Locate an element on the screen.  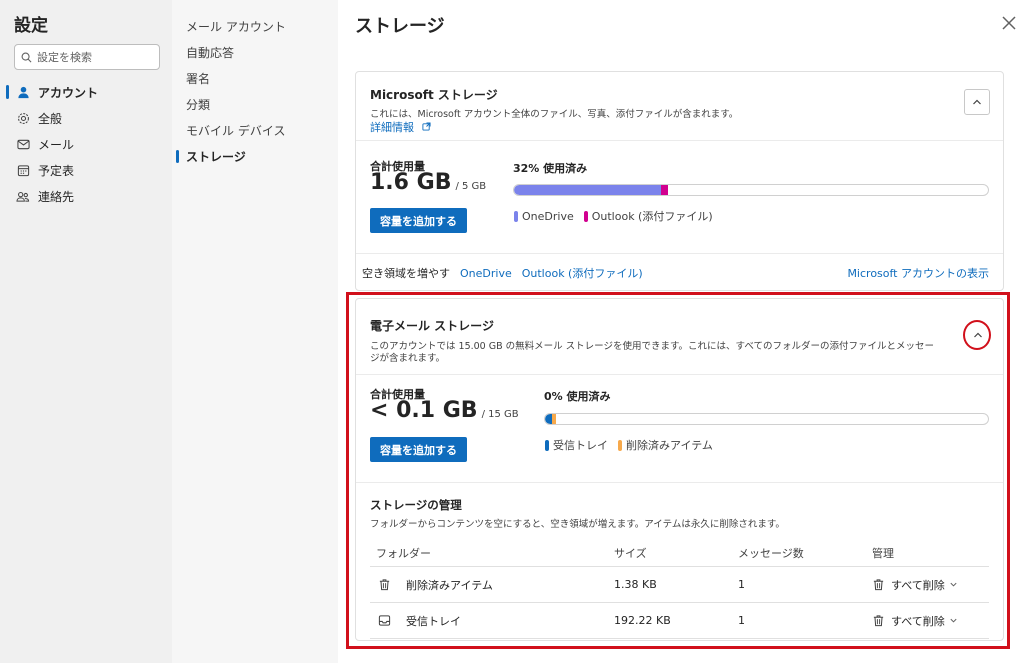
inbox-icon is located at coordinates (384, 620).